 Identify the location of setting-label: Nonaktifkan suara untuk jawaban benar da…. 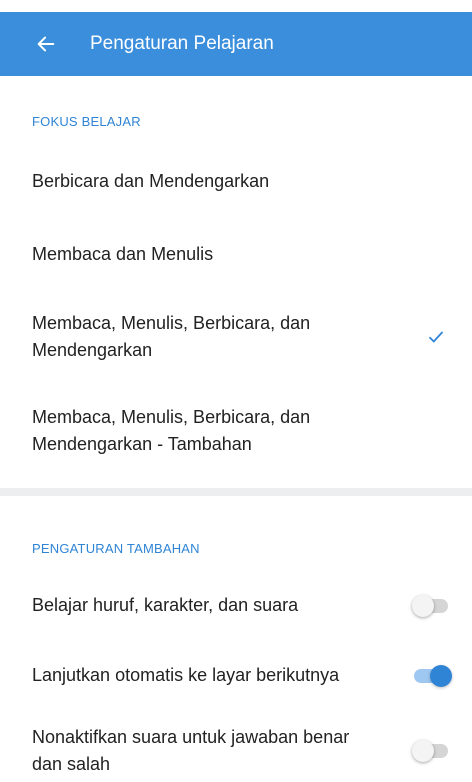
(191, 750).